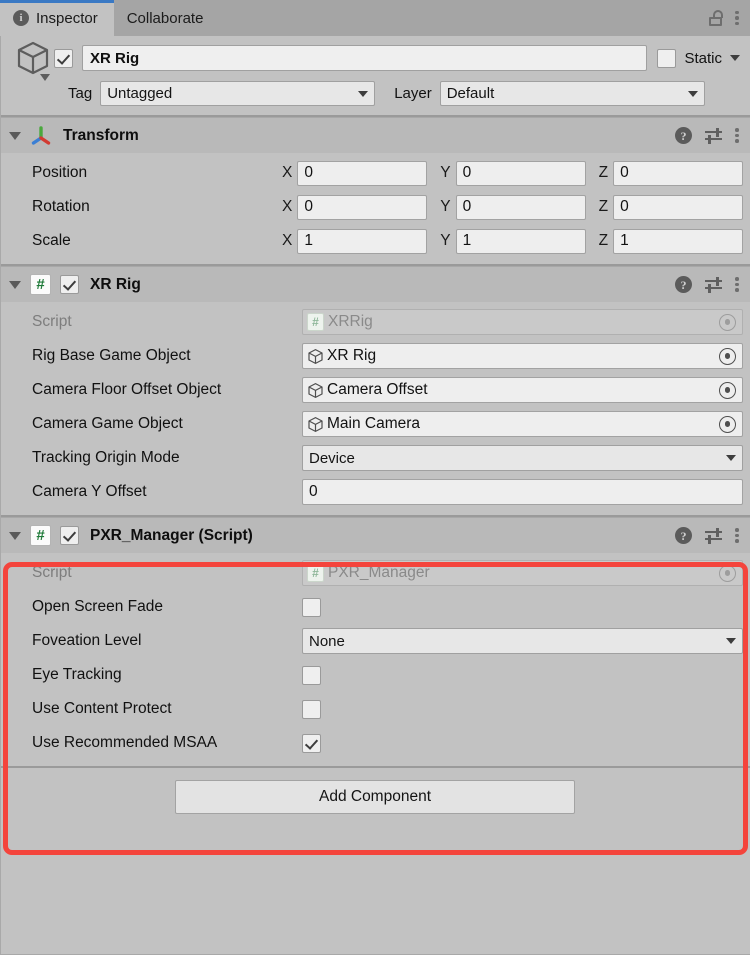 The width and height of the screenshot is (750, 955). I want to click on layer-dropdown: Default, so click(572, 93).